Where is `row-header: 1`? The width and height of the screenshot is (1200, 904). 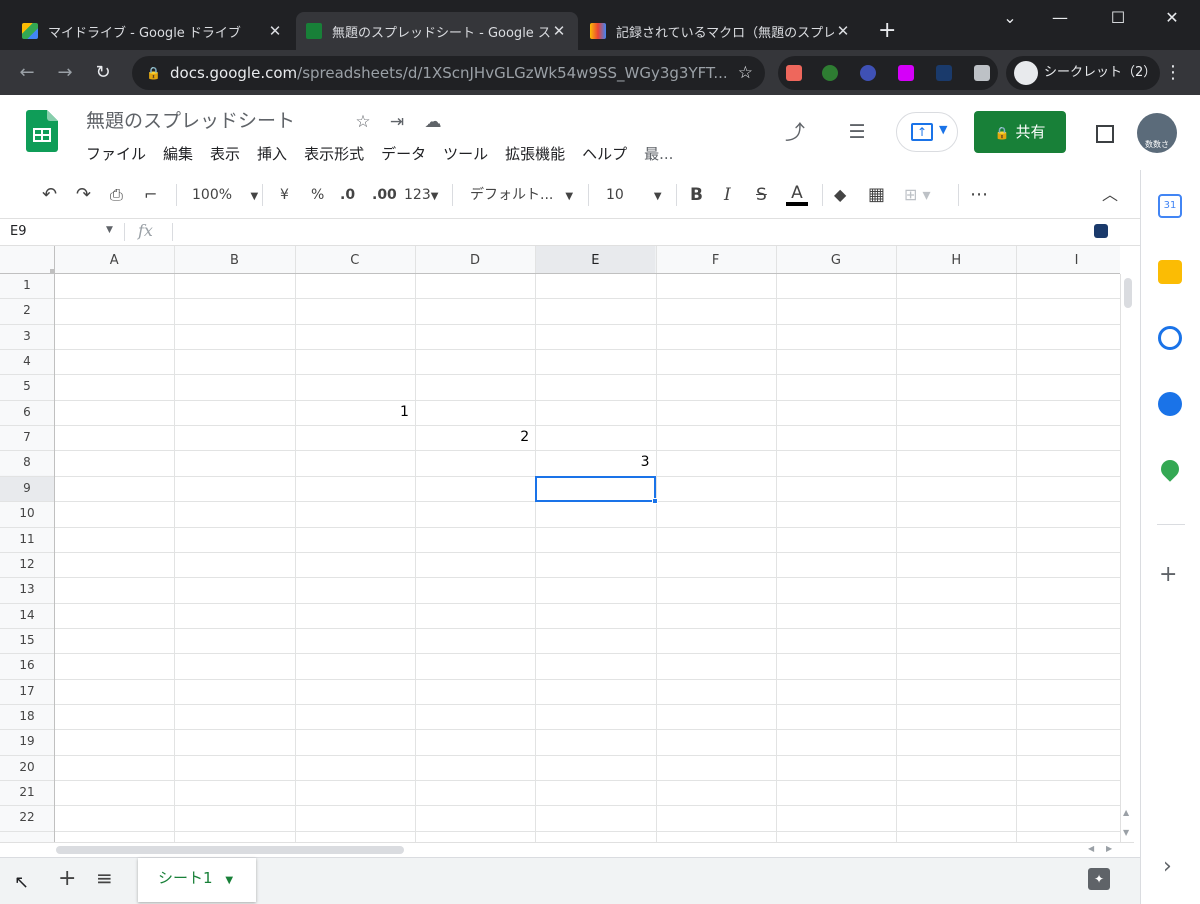 row-header: 1 is located at coordinates (27, 285).